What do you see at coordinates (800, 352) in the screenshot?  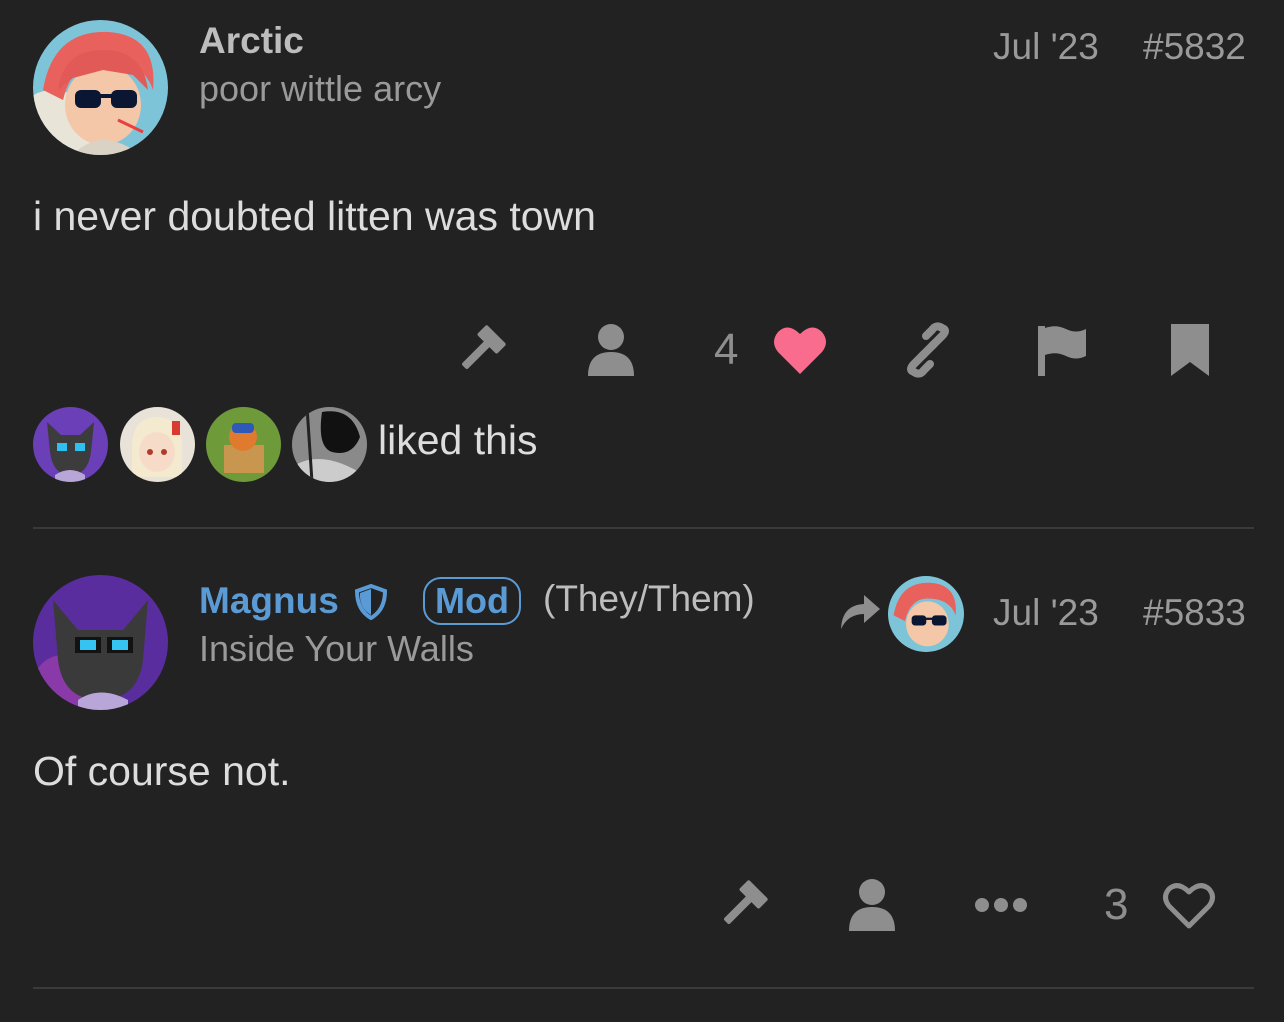 I see `heart-filled-icon` at bounding box center [800, 352].